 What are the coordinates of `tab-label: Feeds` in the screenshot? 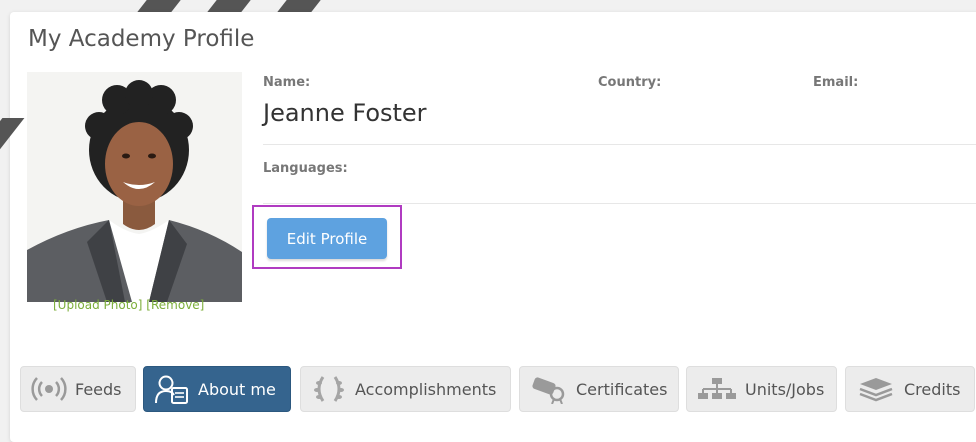 It's located at (98, 389).